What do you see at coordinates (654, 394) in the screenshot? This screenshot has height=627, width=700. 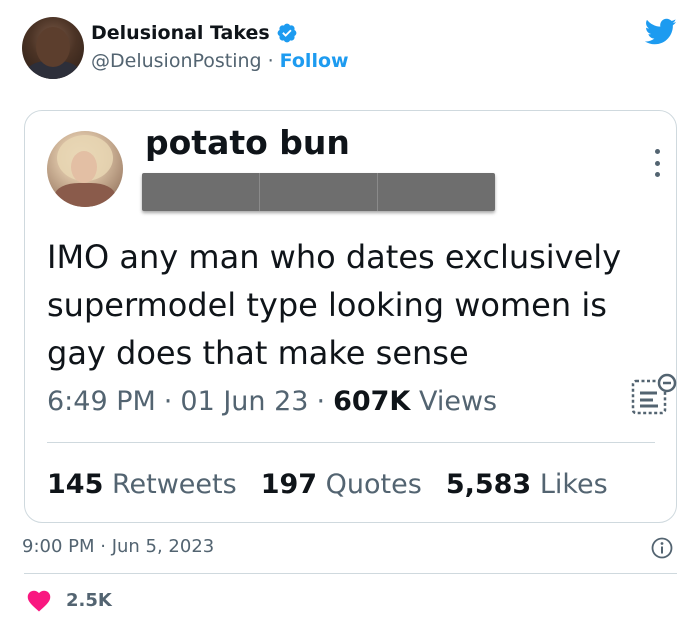 I see `analytics-icon` at bounding box center [654, 394].